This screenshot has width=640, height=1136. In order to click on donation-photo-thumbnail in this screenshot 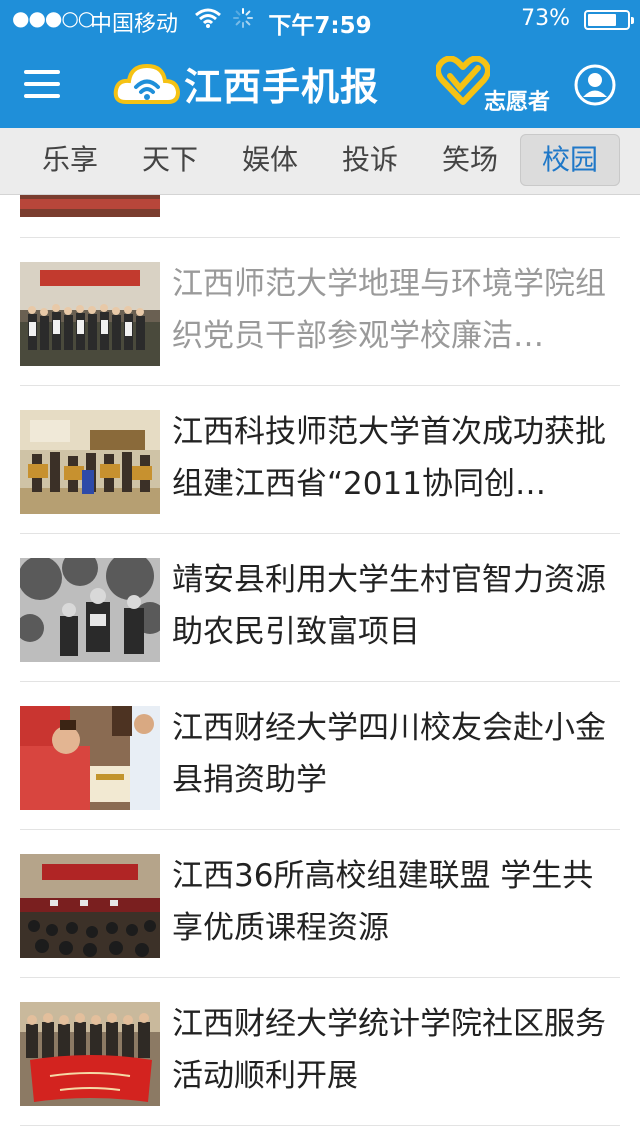, I will do `click(90, 758)`.